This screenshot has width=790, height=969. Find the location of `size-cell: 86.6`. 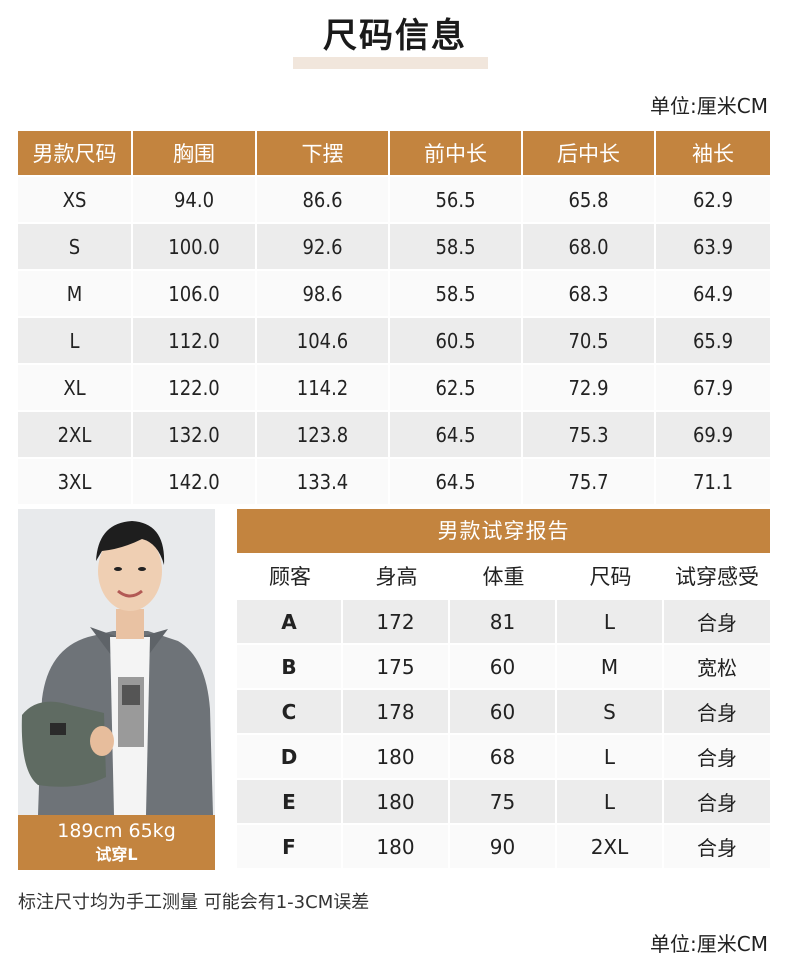

size-cell: 86.6 is located at coordinates (323, 198).